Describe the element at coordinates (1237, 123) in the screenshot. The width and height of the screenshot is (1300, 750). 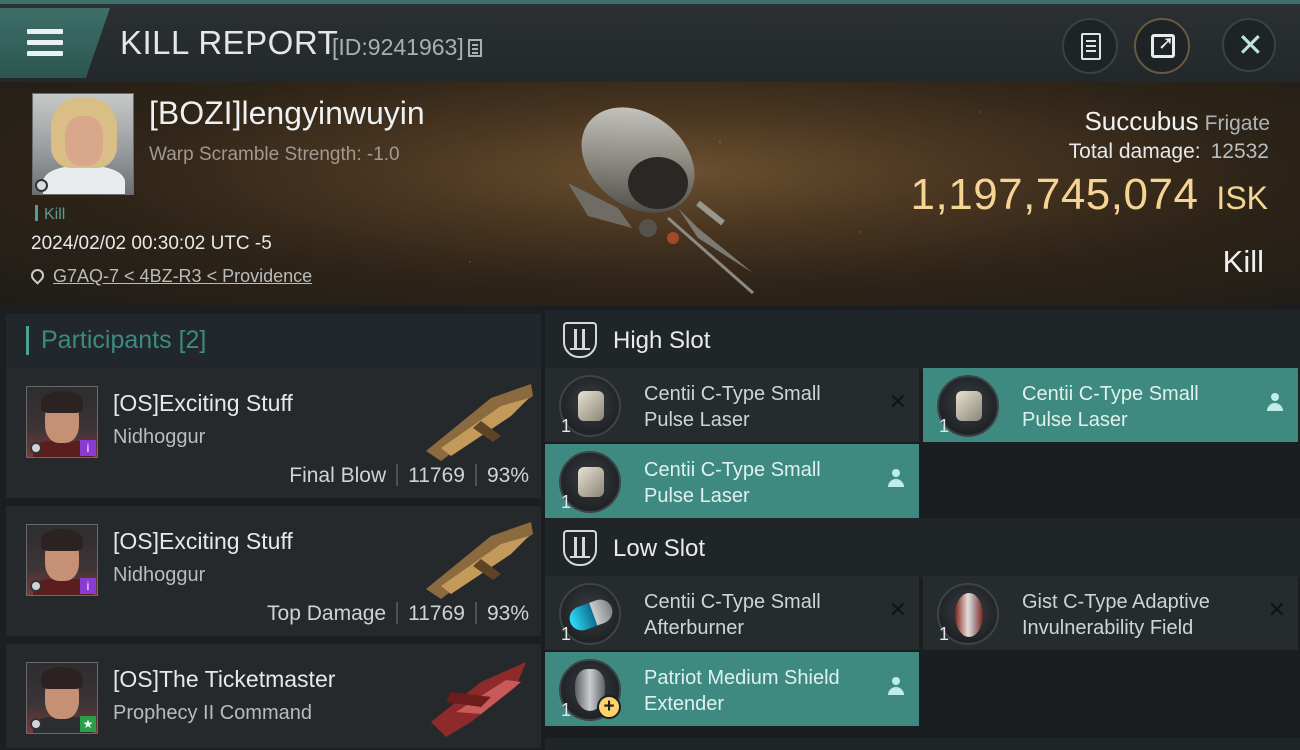
I see `ship-class: Frigate` at that location.